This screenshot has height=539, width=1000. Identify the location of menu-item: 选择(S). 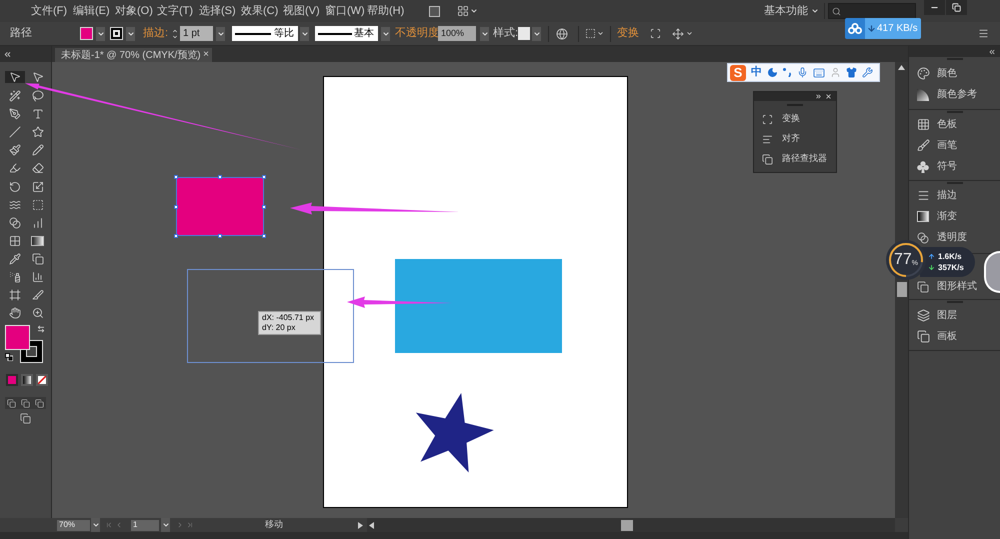
(220, 11).